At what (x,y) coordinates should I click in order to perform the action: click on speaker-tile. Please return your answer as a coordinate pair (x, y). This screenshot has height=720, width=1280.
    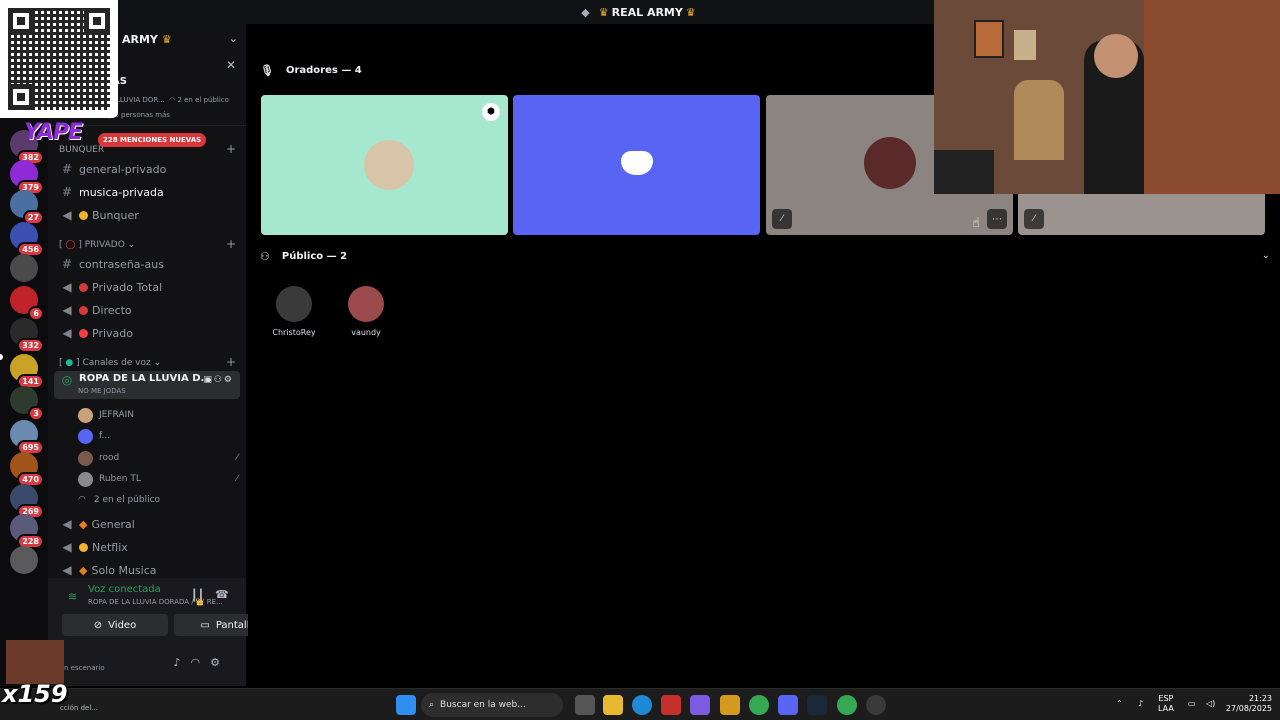
    Looking at the image, I should click on (636, 165).